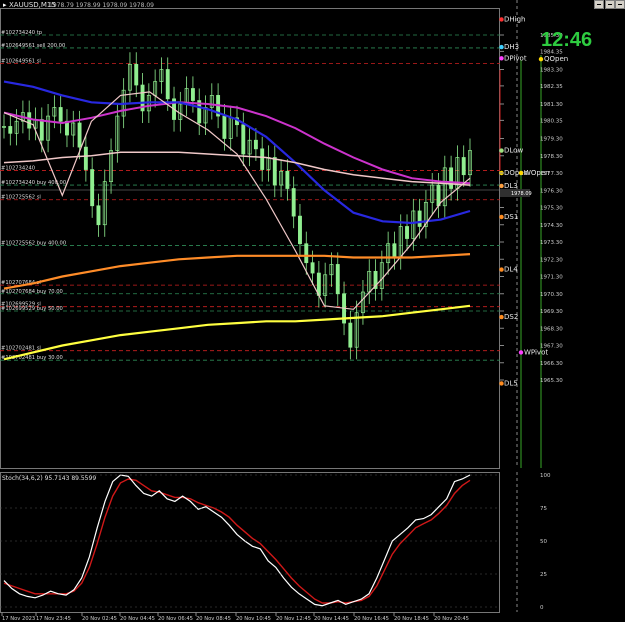  Describe the element at coordinates (551, 312) in the screenshot. I see `price-tick-label: 1969.30` at that location.